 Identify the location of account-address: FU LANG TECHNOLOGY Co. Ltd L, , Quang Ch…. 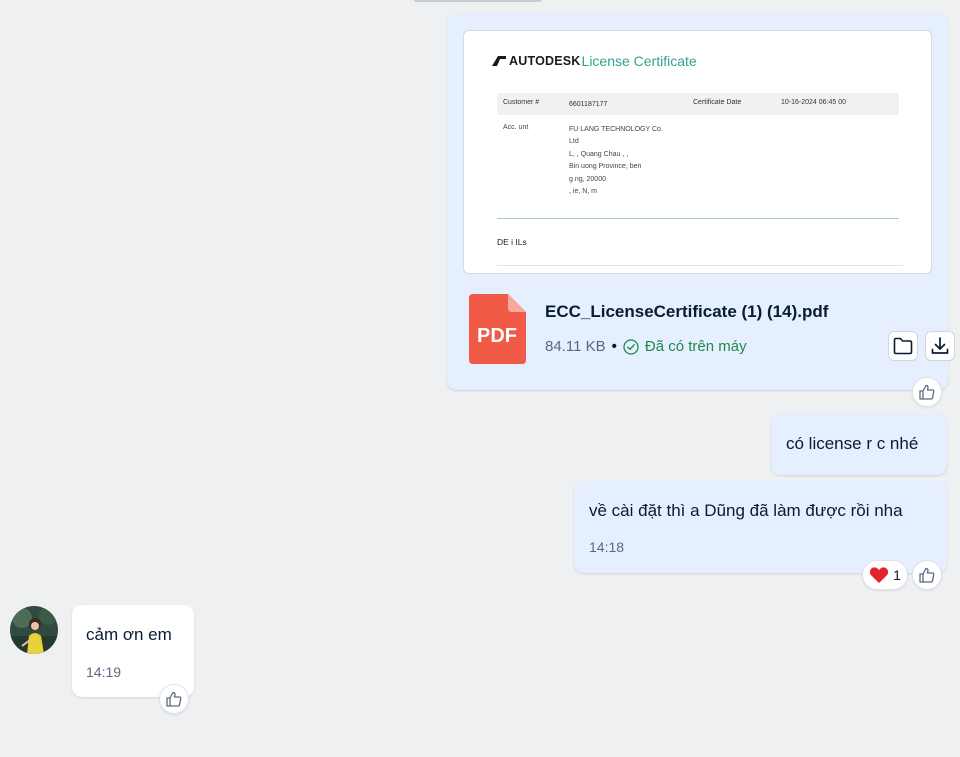
(616, 161).